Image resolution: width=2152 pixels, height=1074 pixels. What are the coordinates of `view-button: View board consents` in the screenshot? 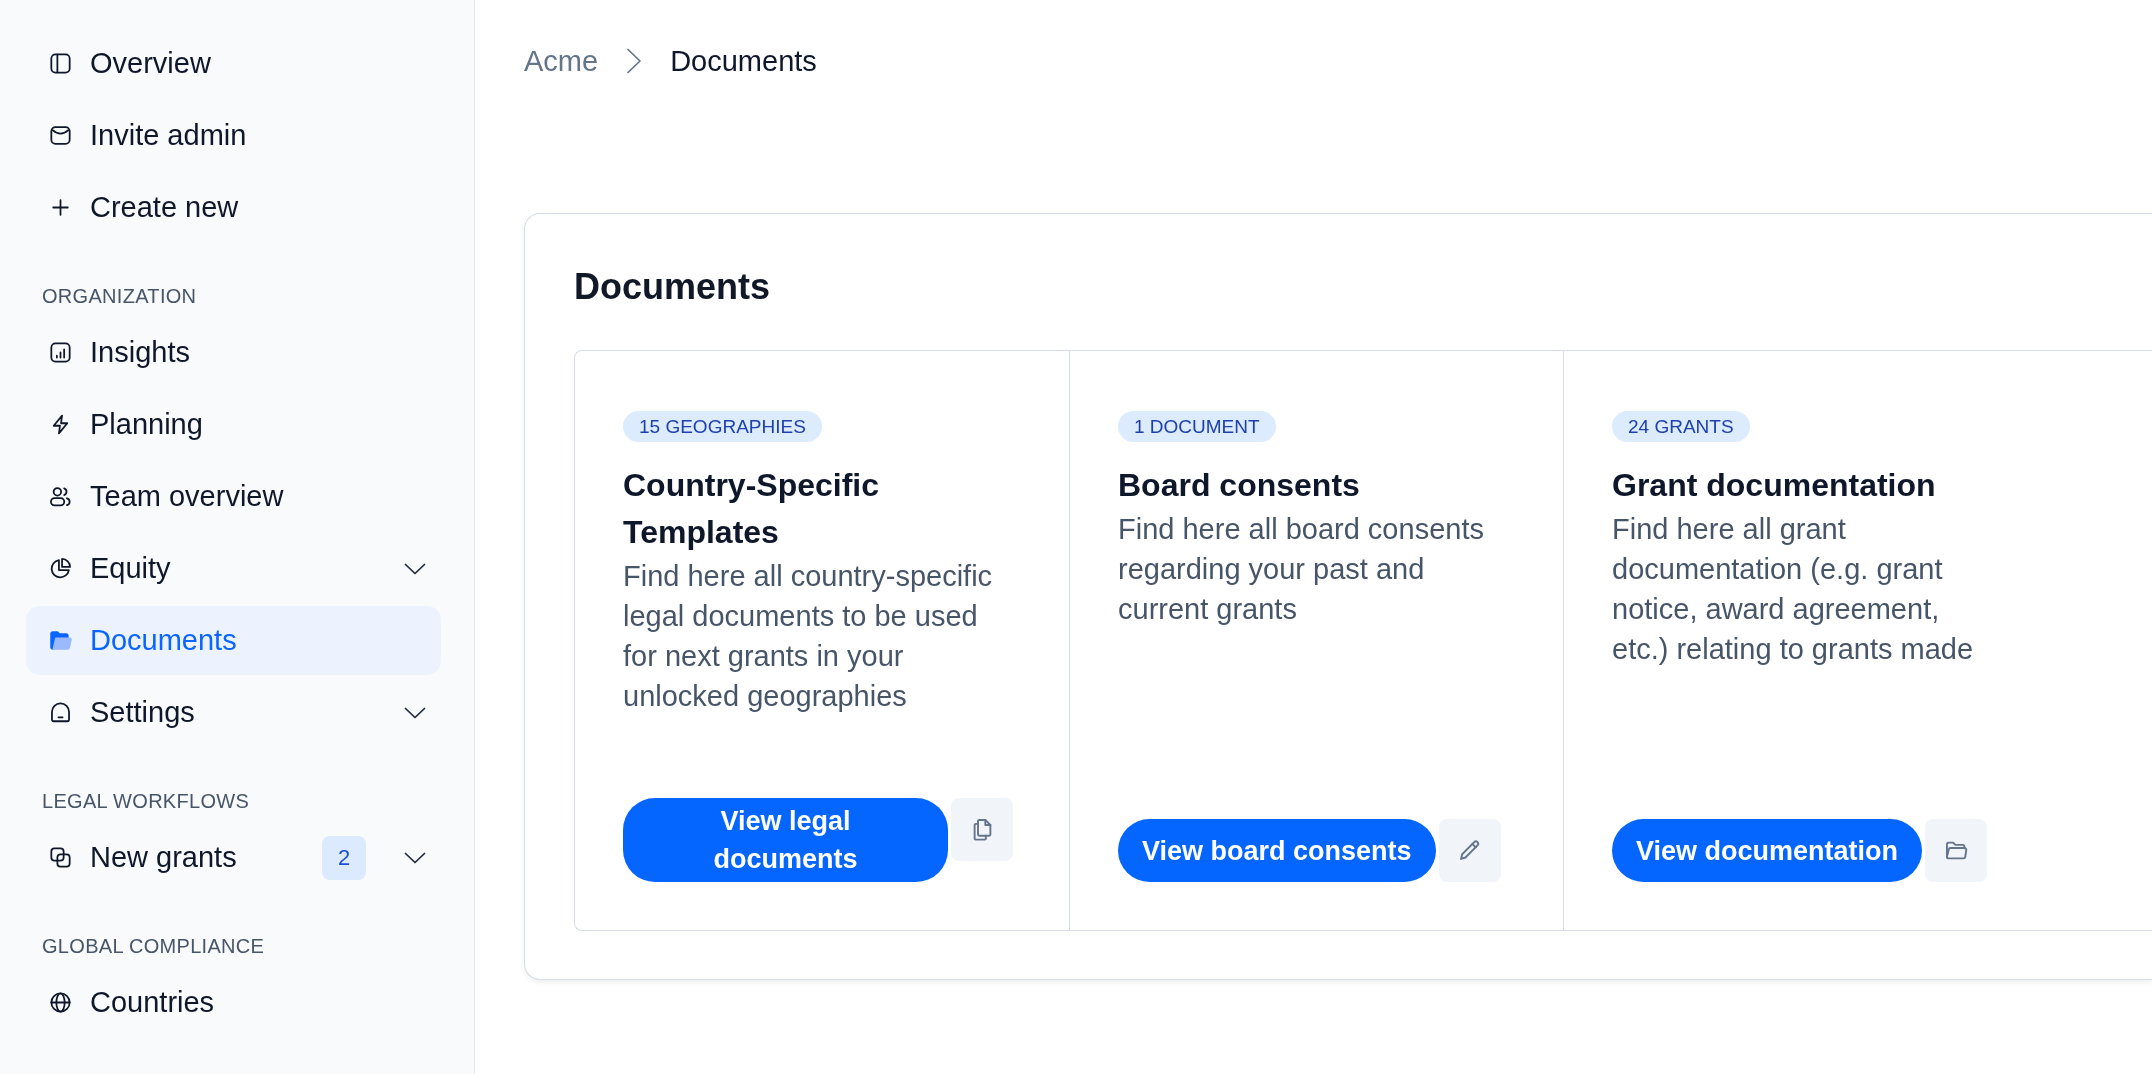 It's located at (1277, 850).